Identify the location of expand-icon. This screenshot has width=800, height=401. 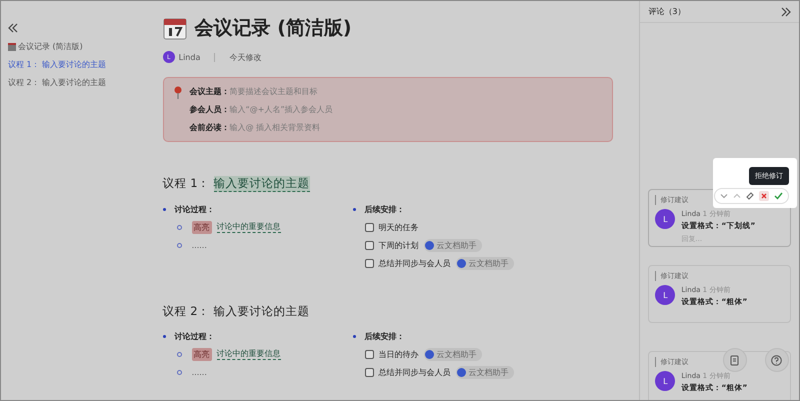
(785, 11).